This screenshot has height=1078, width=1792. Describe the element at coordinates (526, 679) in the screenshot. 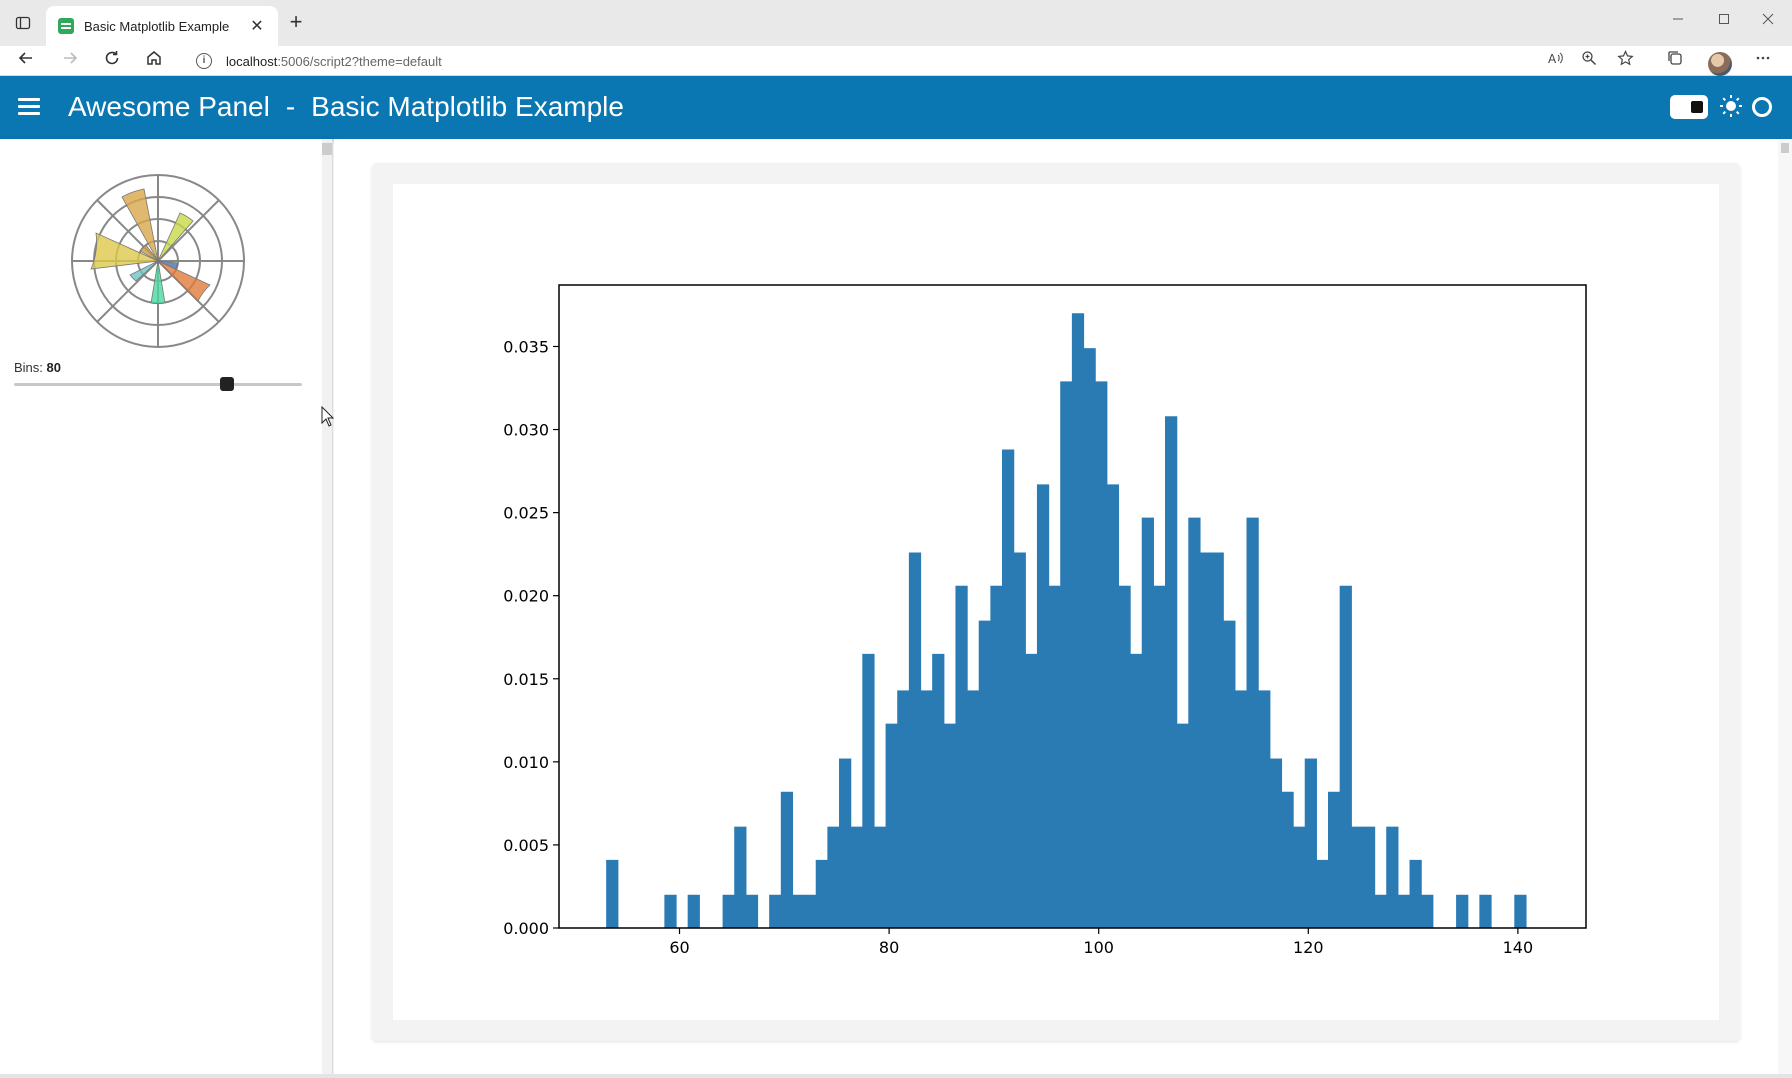

I see `y-tick-label: 0.015` at that location.